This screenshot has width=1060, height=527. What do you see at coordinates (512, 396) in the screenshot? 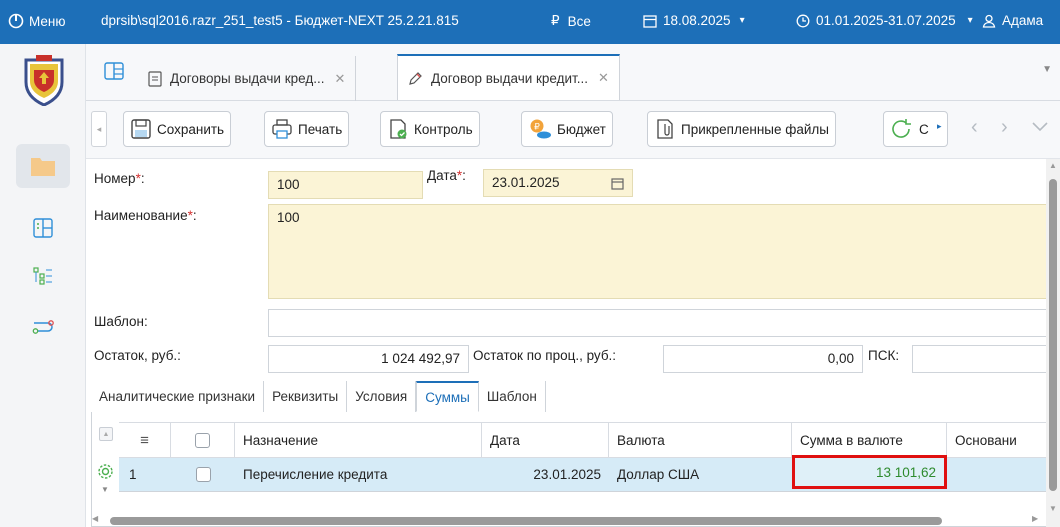
I see `tab-template: Шаблон` at bounding box center [512, 396].